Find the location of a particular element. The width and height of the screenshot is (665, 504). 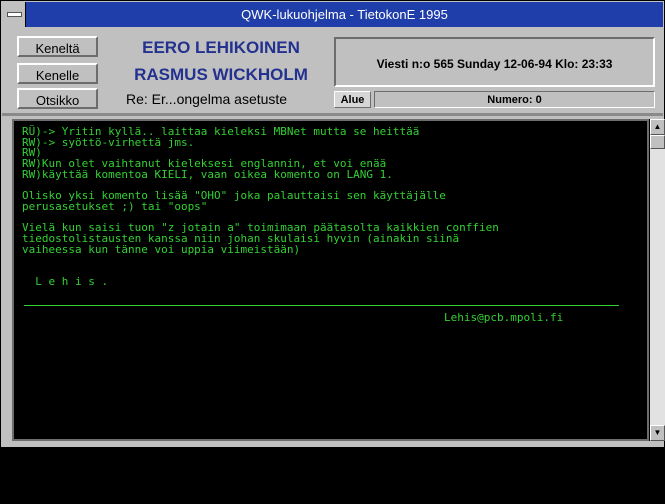

vertical-scrollbar: ▲ ▼ is located at coordinates (657, 280).